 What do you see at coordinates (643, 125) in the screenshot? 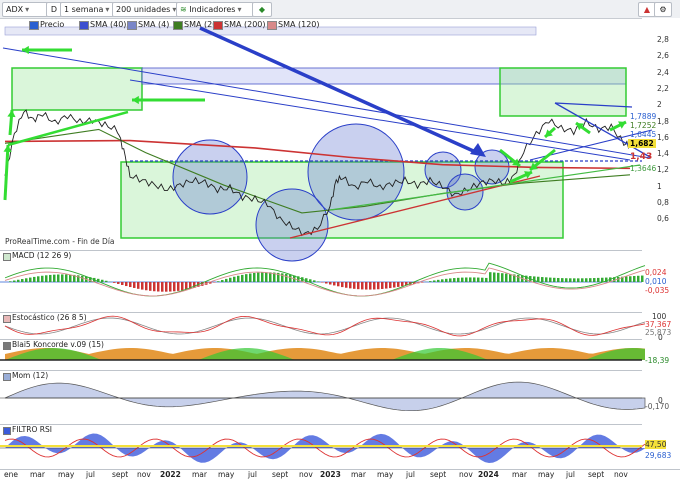
I see `price-tag-b: 1,7252` at bounding box center [643, 125].